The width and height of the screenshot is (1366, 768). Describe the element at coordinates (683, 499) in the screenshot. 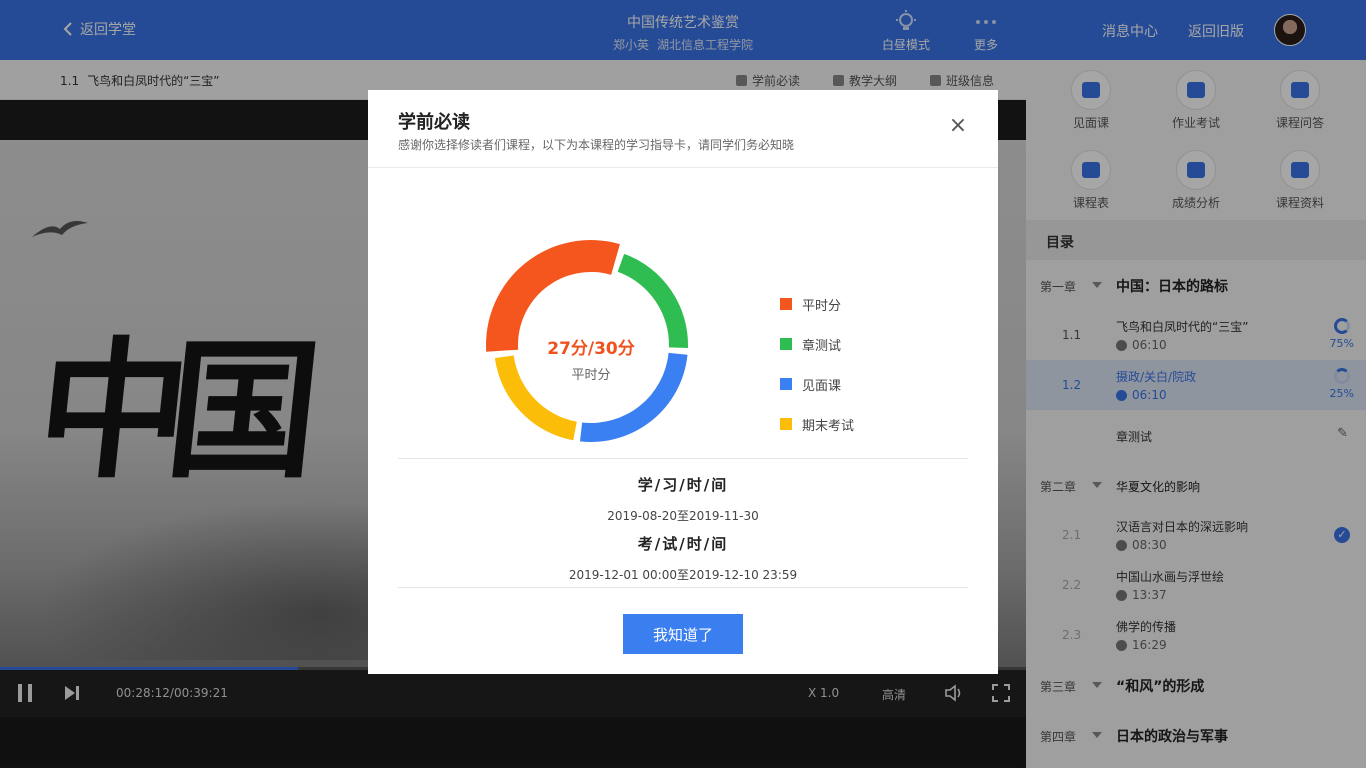

I see `study-time-section: 学/习/时/间 2019-08-20至2019-11-30` at that location.